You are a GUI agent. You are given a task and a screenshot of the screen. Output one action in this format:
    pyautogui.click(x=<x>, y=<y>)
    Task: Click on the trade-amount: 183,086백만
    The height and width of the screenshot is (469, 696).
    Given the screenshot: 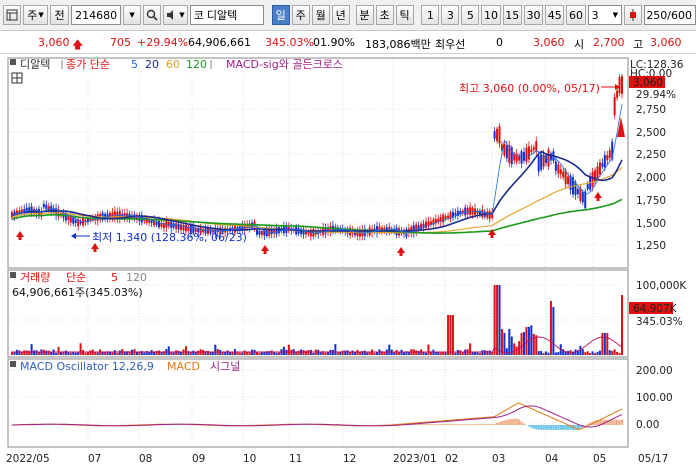 What is the action you would take?
    pyautogui.click(x=398, y=44)
    